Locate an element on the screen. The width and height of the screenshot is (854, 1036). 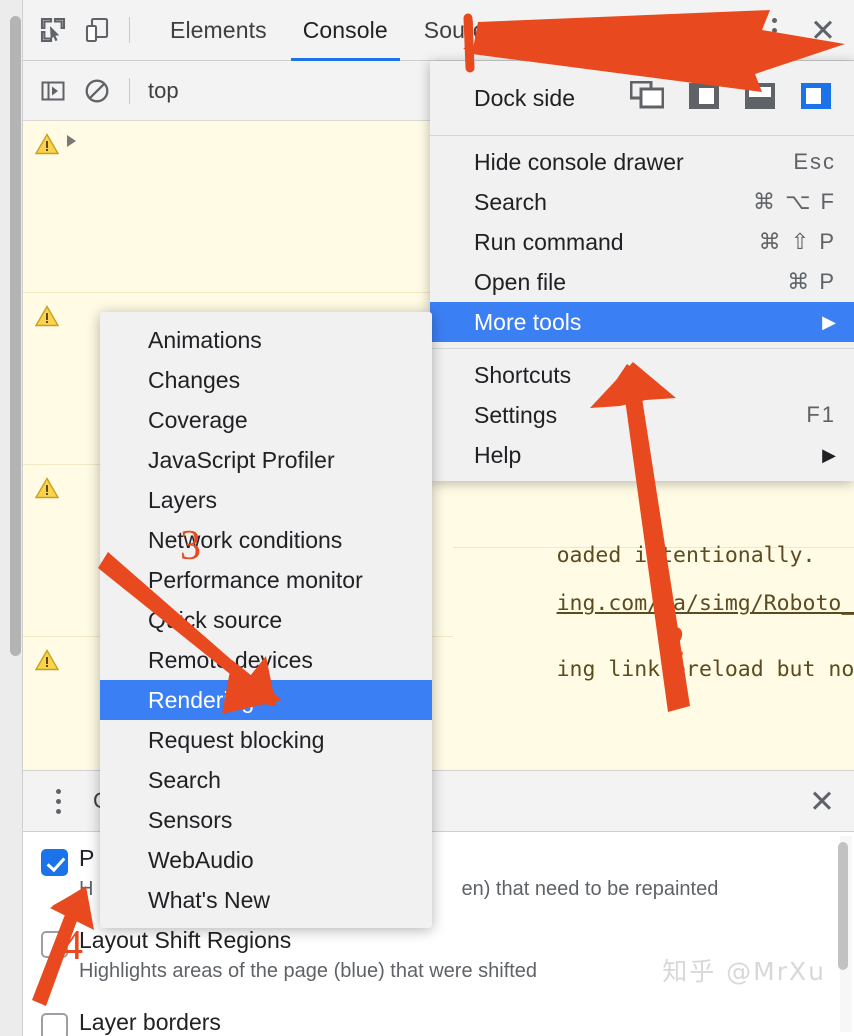
drawer-scrollbar-thumb is located at coordinates (843, 906).